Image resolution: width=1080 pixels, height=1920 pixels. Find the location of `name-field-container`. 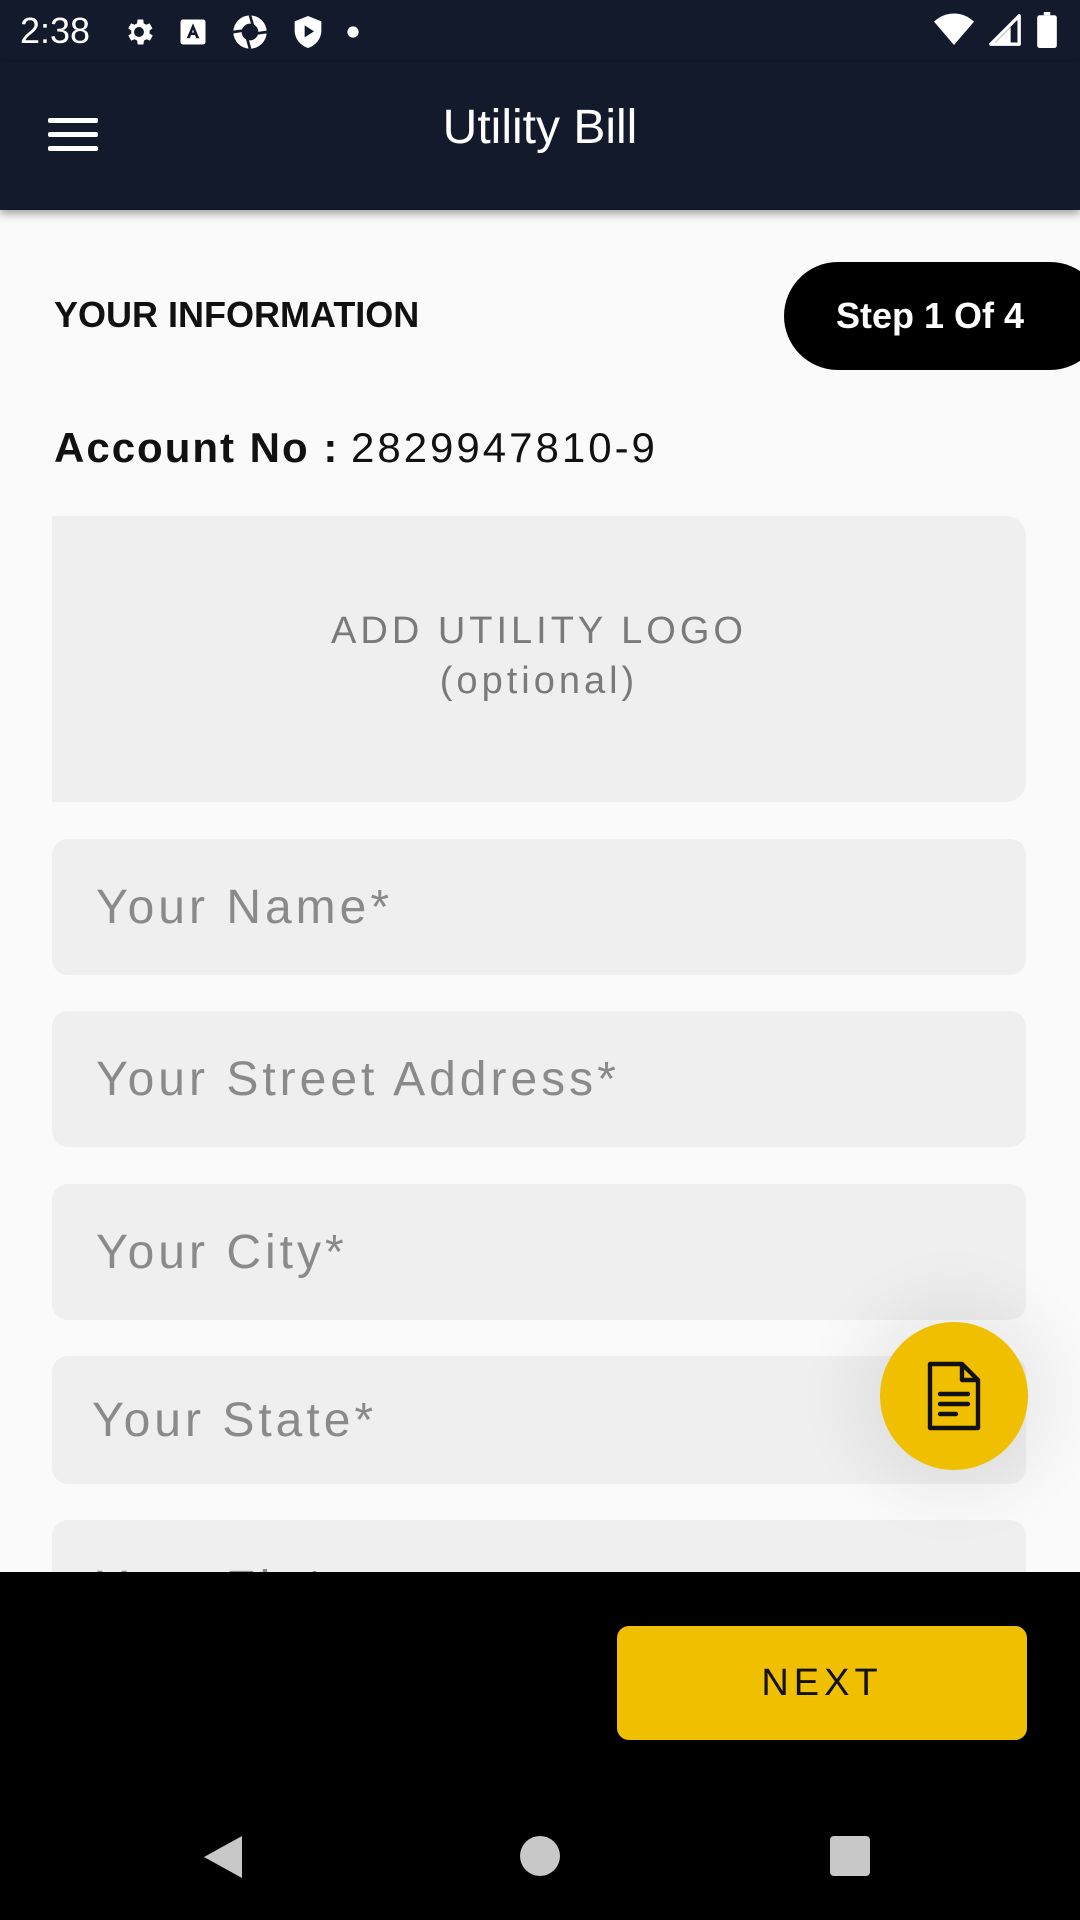

name-field-container is located at coordinates (539, 907).